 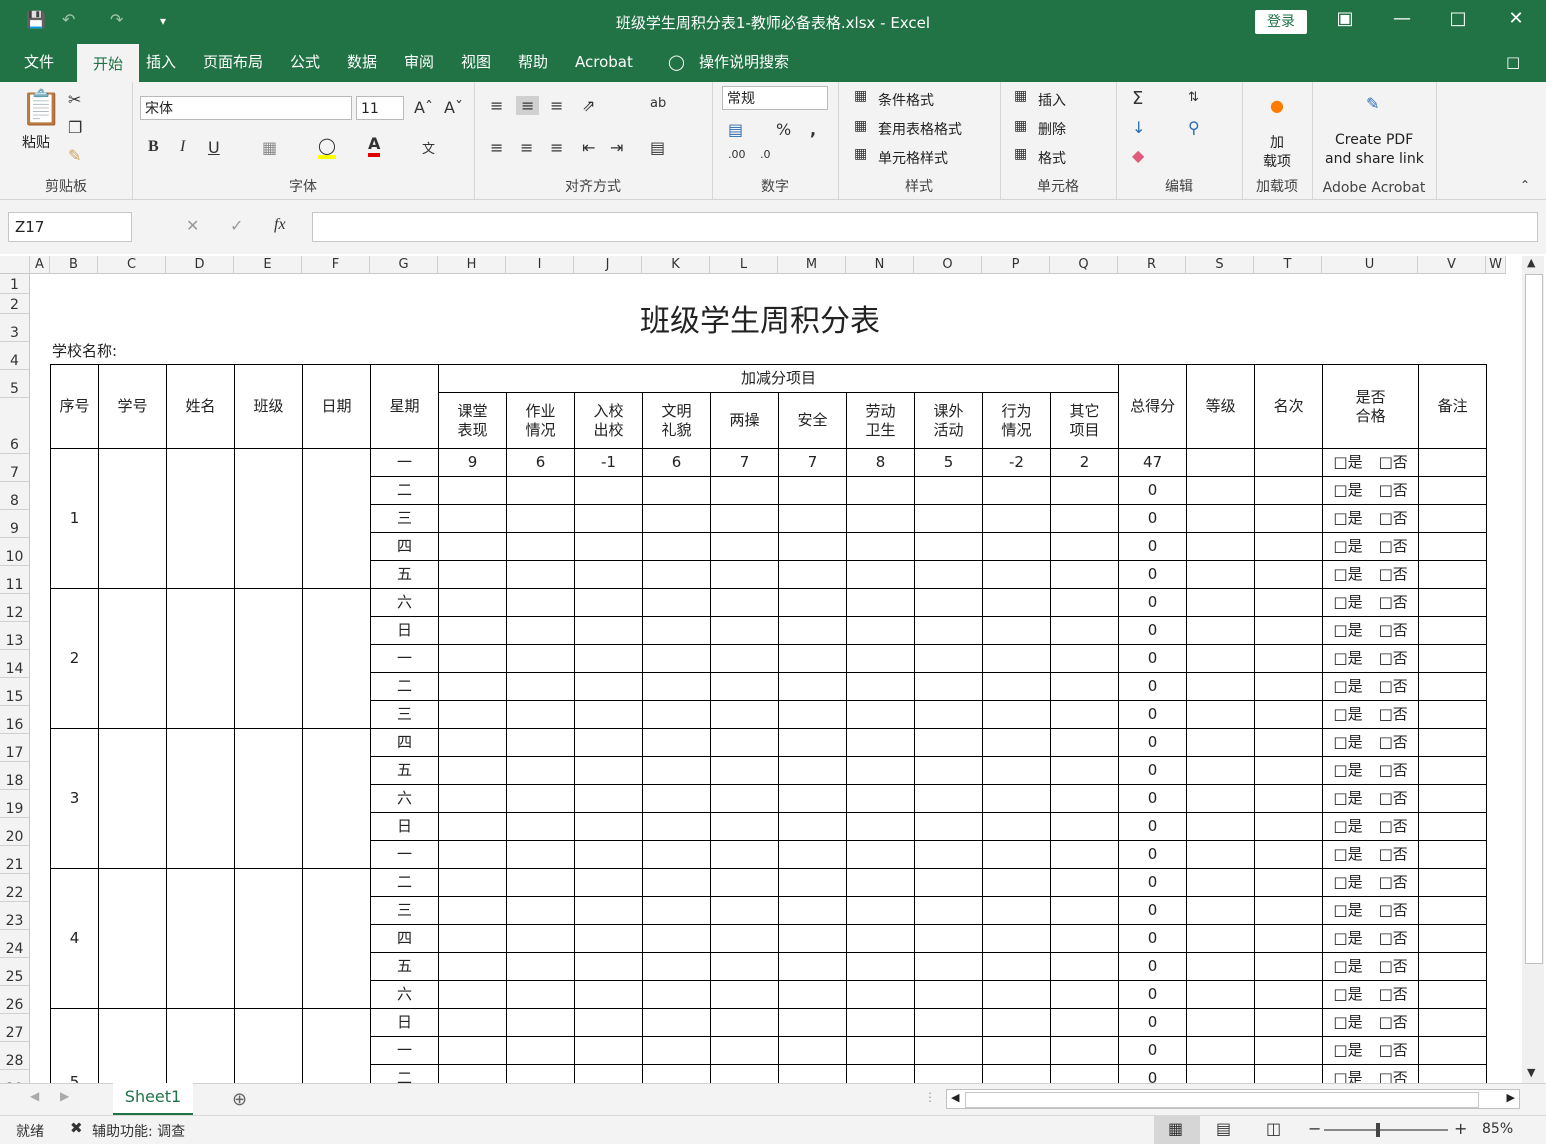 I want to click on score-cell: 6, so click(x=676, y=462).